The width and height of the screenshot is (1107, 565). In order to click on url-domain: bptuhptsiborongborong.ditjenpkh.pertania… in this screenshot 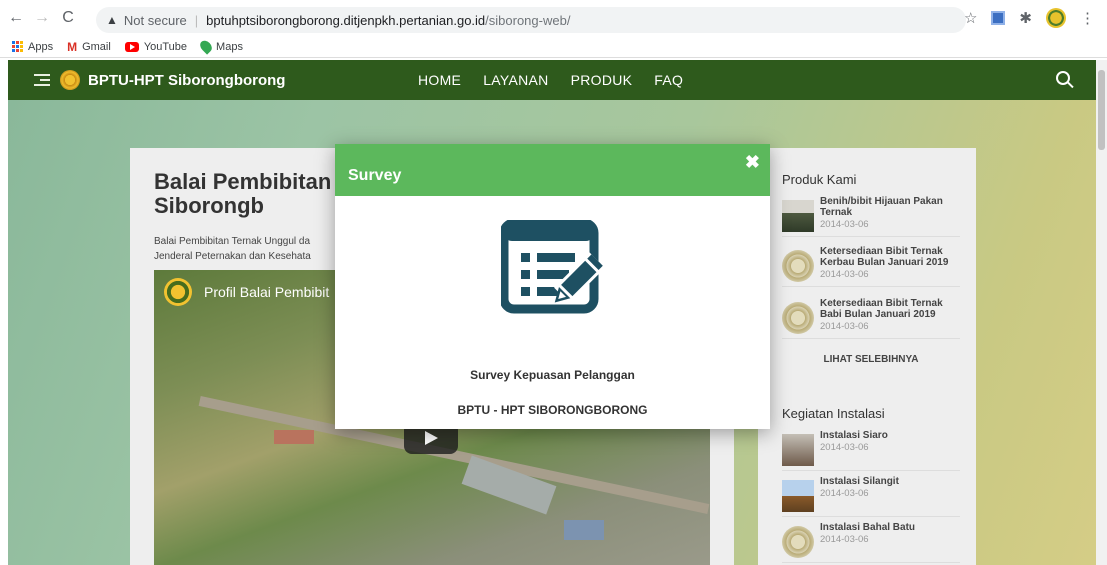, I will do `click(346, 20)`.